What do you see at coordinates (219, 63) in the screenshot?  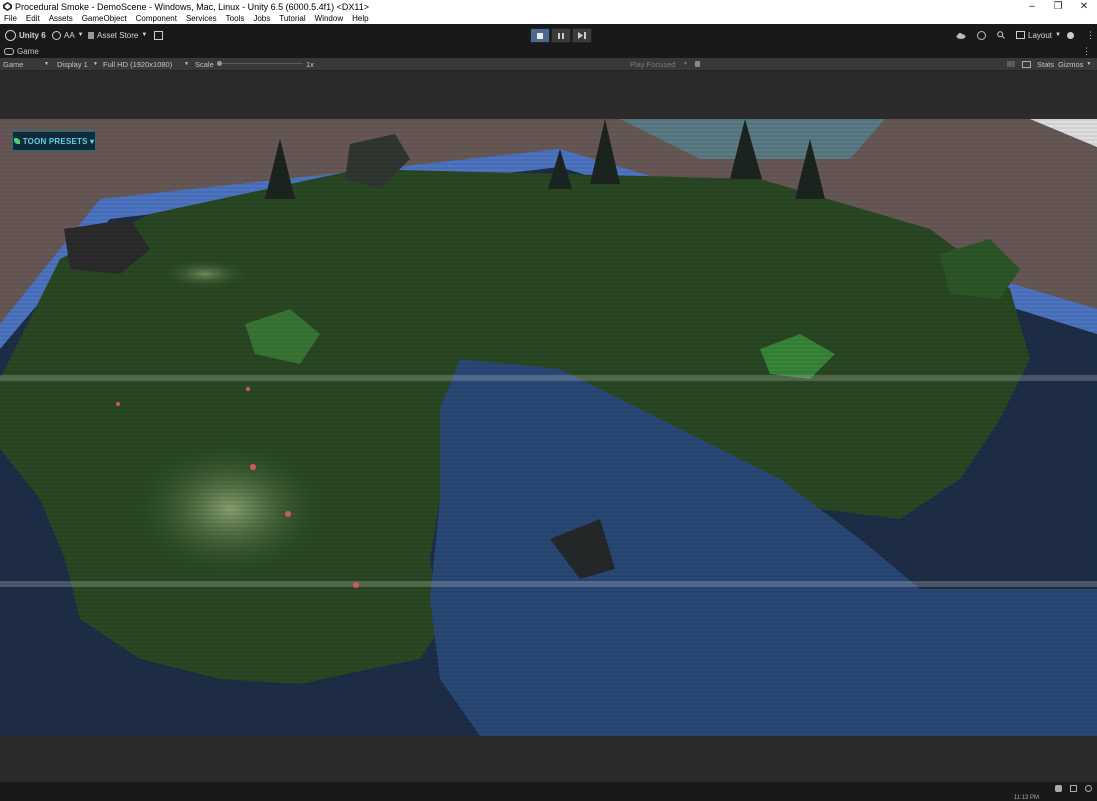 I see `scale-slider-handle` at bounding box center [219, 63].